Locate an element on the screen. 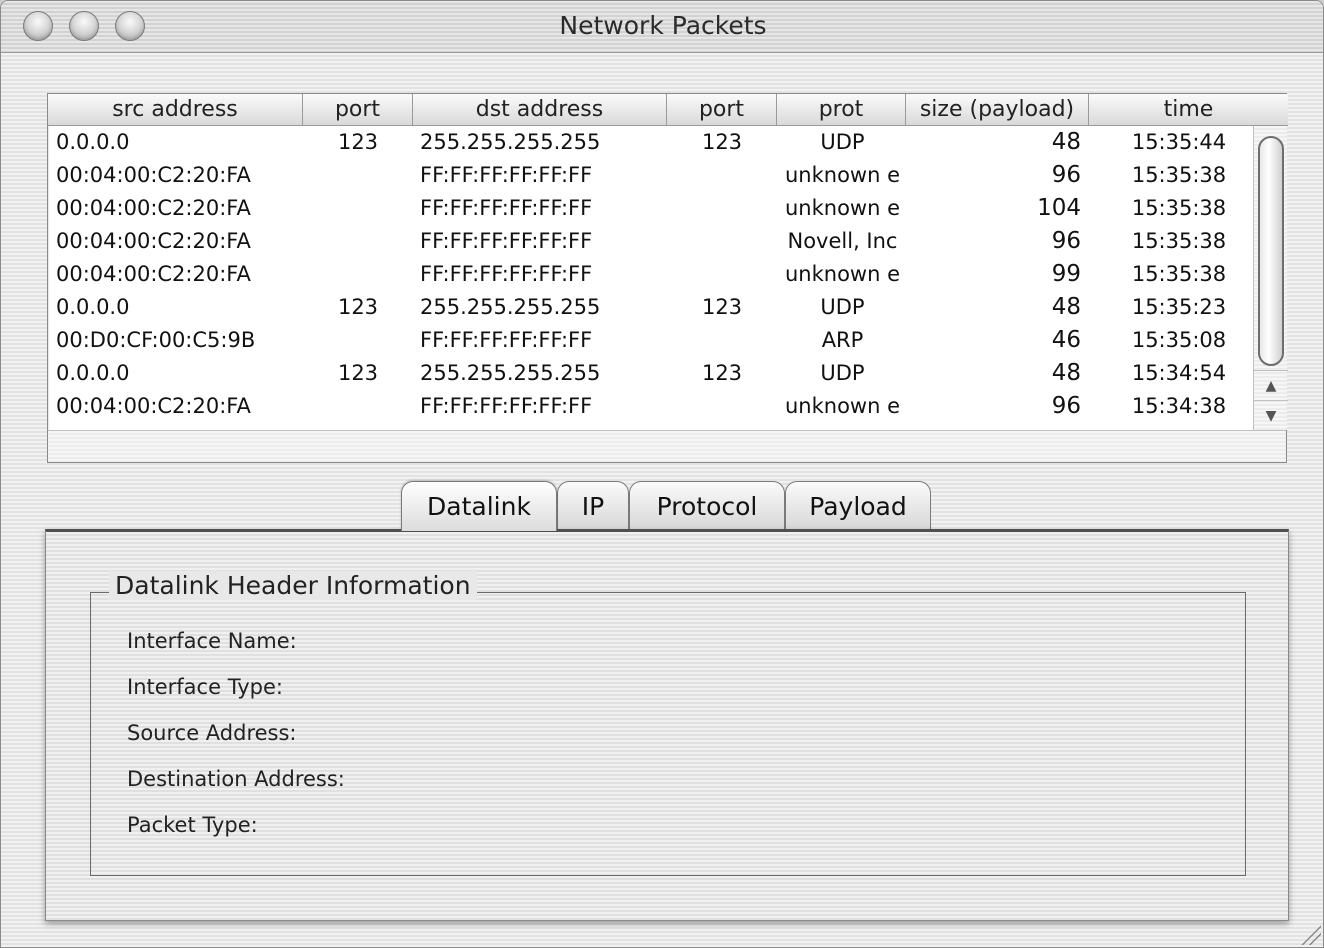 This screenshot has height=948, width=1324. column-header-prot: prot is located at coordinates (841, 110).